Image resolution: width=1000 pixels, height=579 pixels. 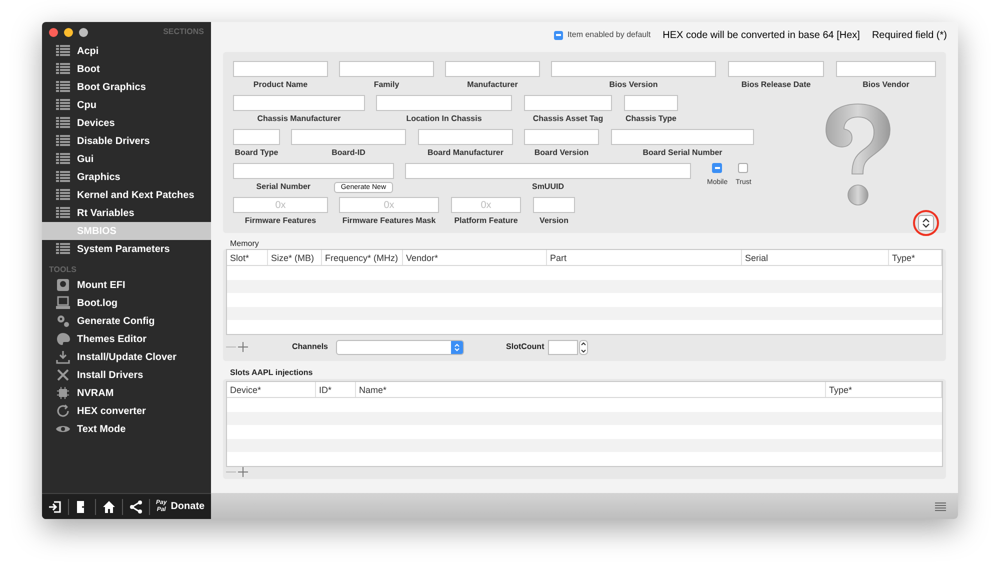 What do you see at coordinates (183, 32) in the screenshot?
I see `section-heading: SECTIONS` at bounding box center [183, 32].